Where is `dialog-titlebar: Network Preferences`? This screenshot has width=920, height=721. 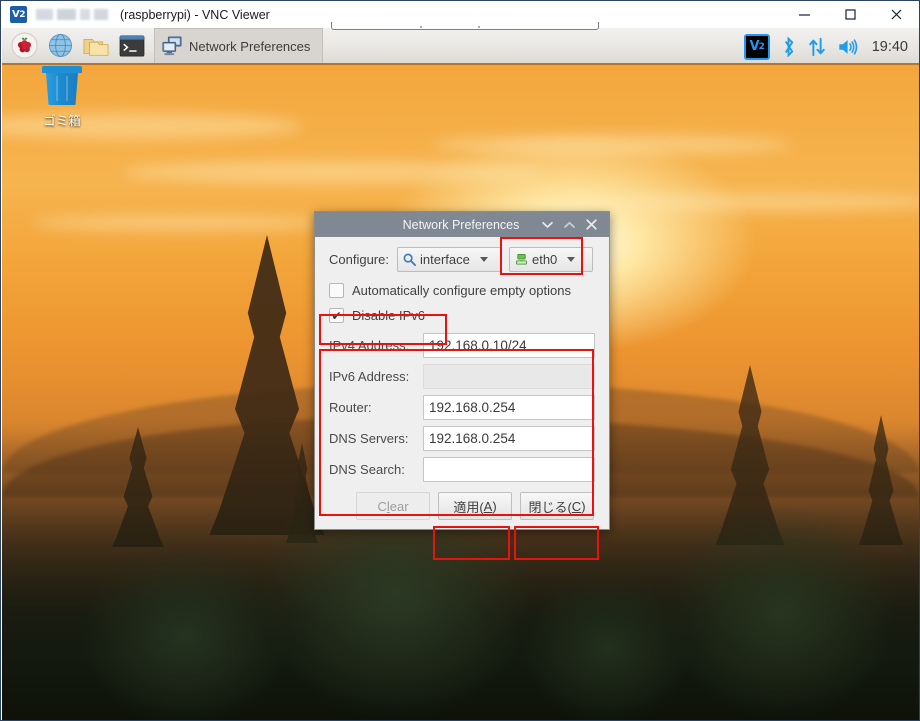 dialog-titlebar: Network Preferences is located at coordinates (462, 224).